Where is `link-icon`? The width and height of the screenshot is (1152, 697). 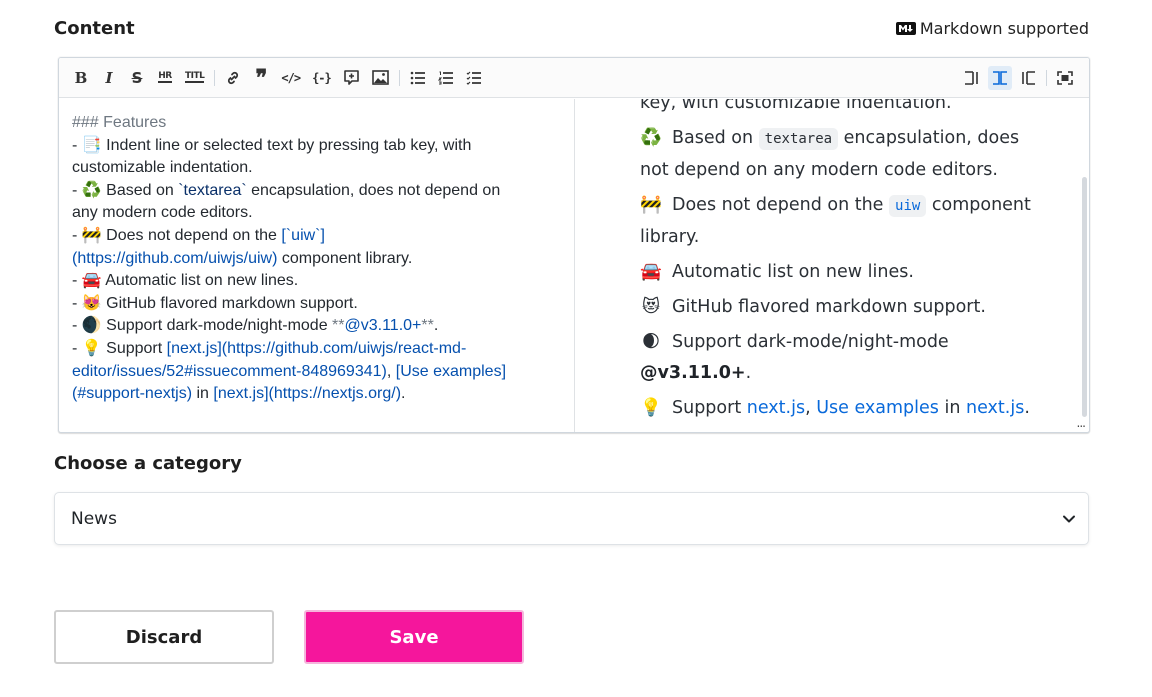 link-icon is located at coordinates (233, 77).